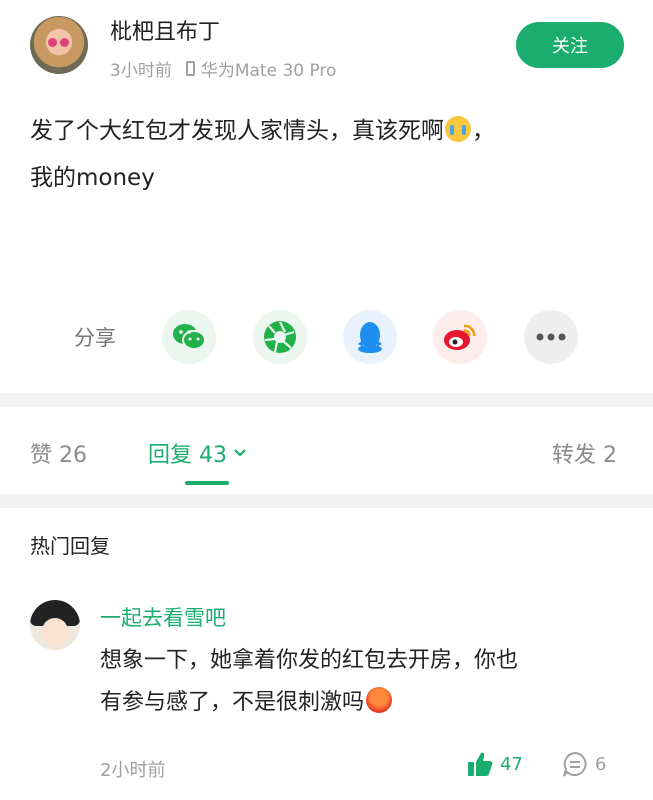  Describe the element at coordinates (268, 71) in the screenshot. I see `device-name: 华为Mate 30 Pro` at that location.